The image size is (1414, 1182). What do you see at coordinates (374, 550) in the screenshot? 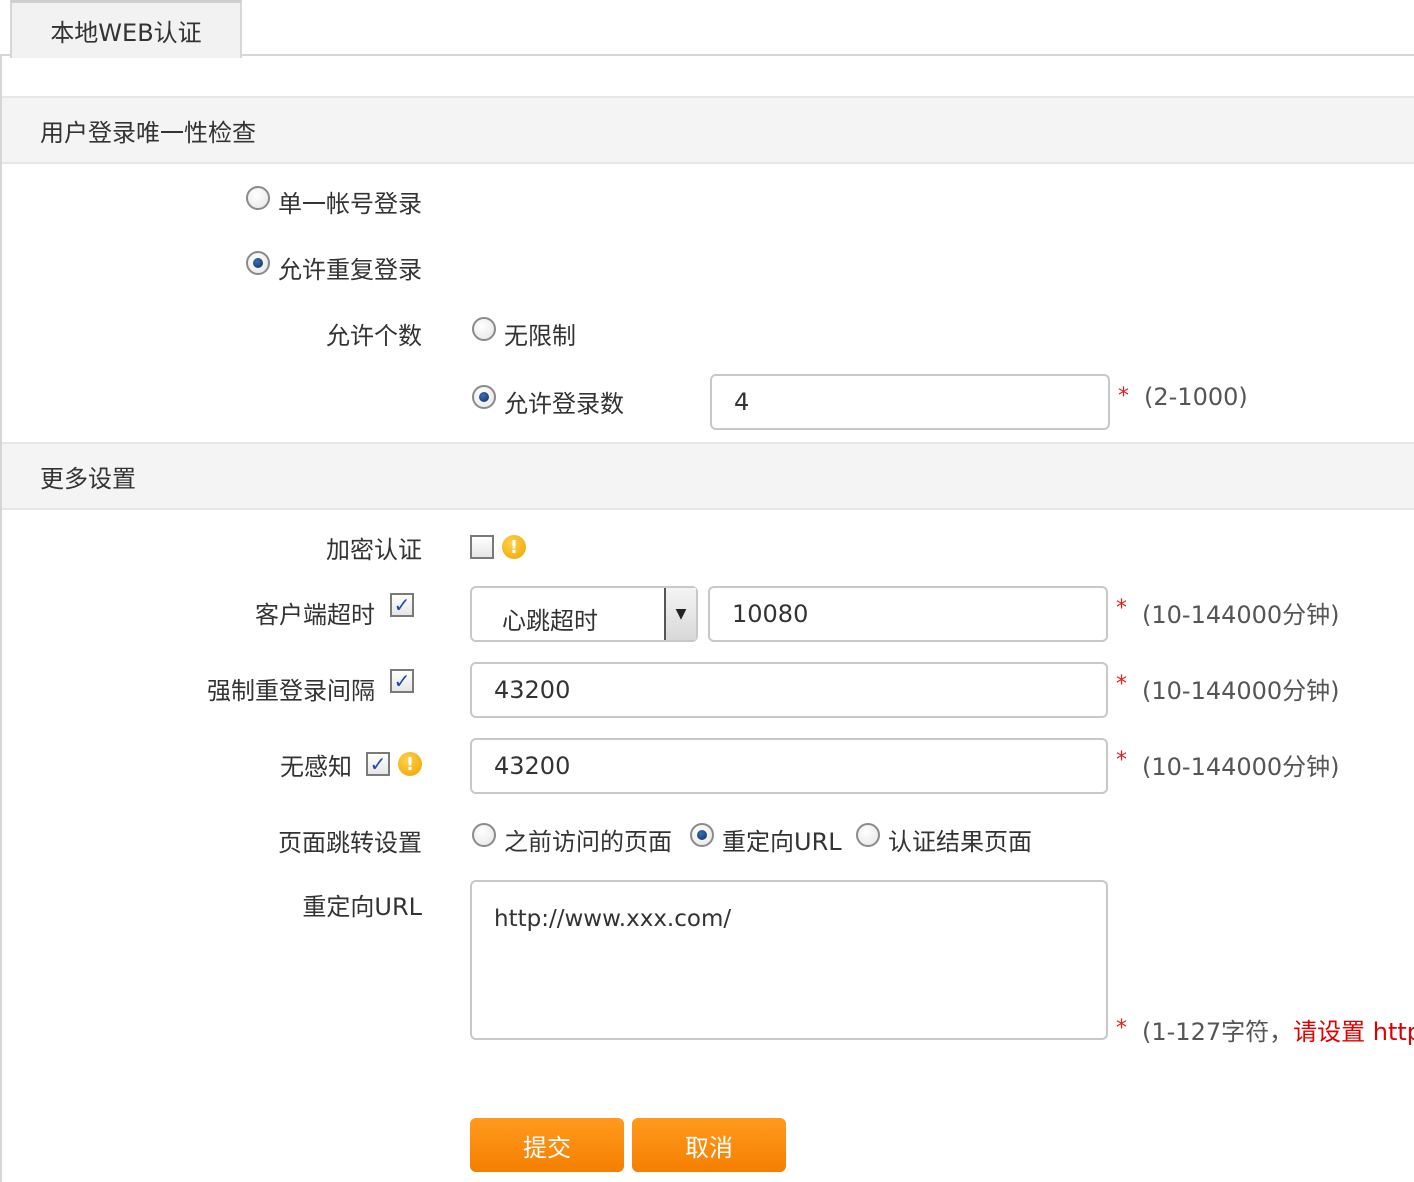
I see `encrypt-label: 加密认证` at bounding box center [374, 550].